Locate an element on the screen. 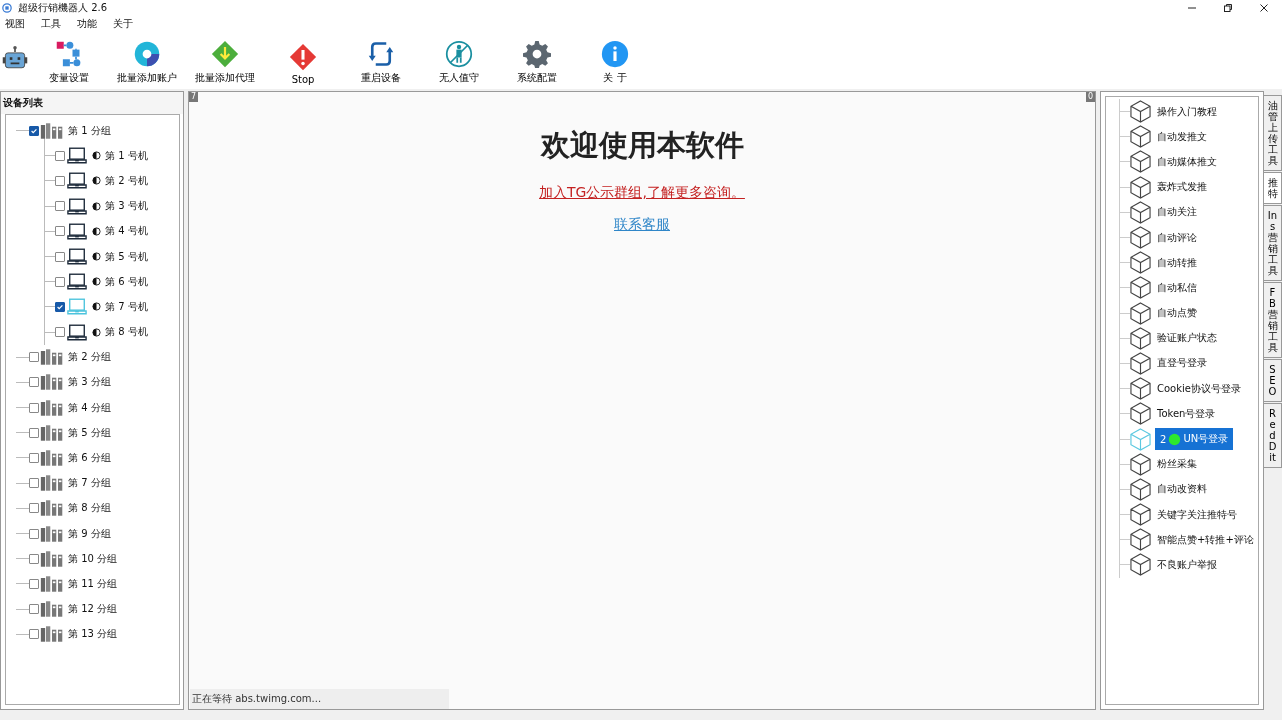 The width and height of the screenshot is (1282, 720). function-item: 自动评论 is located at coordinates (1177, 237).